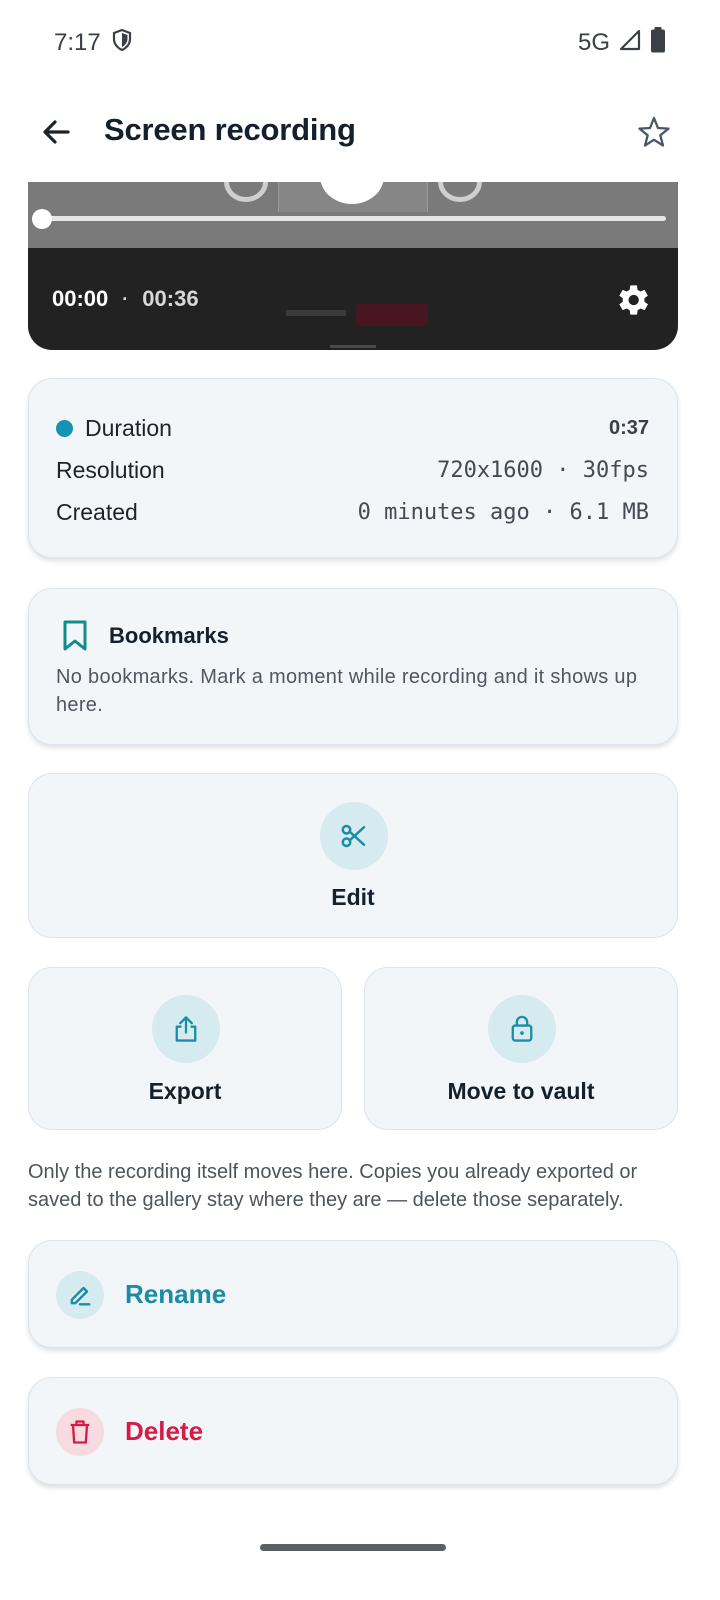  I want to click on resolution-row: Resolution 720x1600 · 30fps, so click(352, 470).